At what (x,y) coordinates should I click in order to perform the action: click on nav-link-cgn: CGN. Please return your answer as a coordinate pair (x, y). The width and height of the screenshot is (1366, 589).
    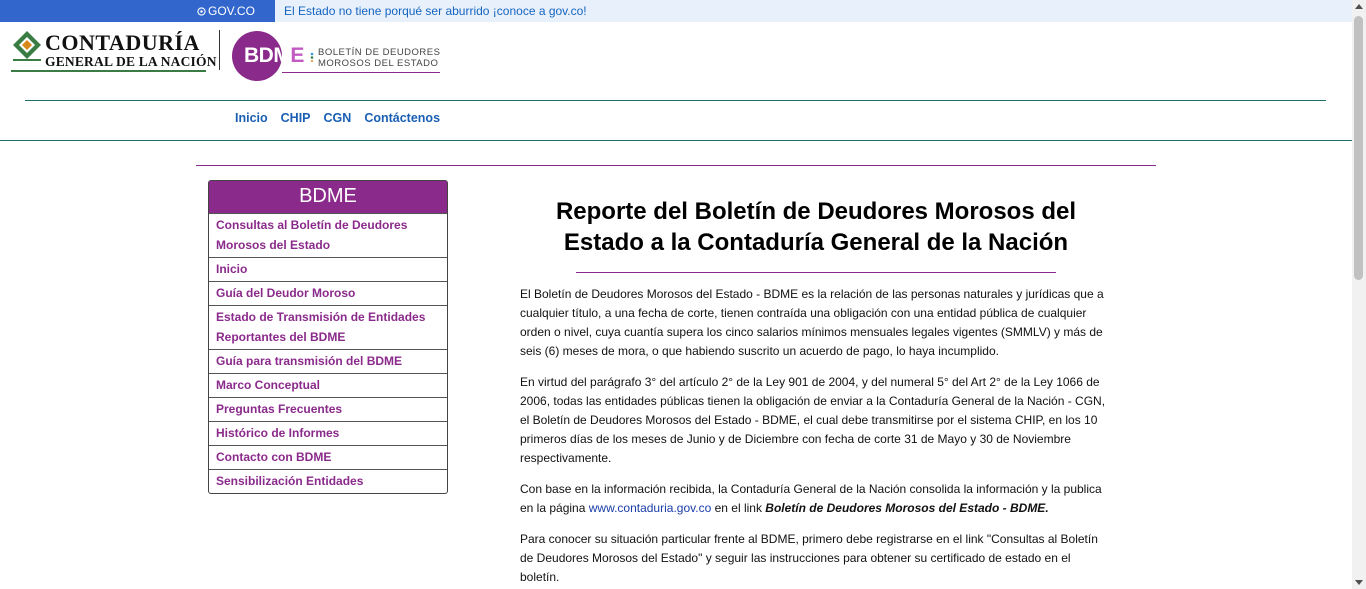
    Looking at the image, I should click on (338, 118).